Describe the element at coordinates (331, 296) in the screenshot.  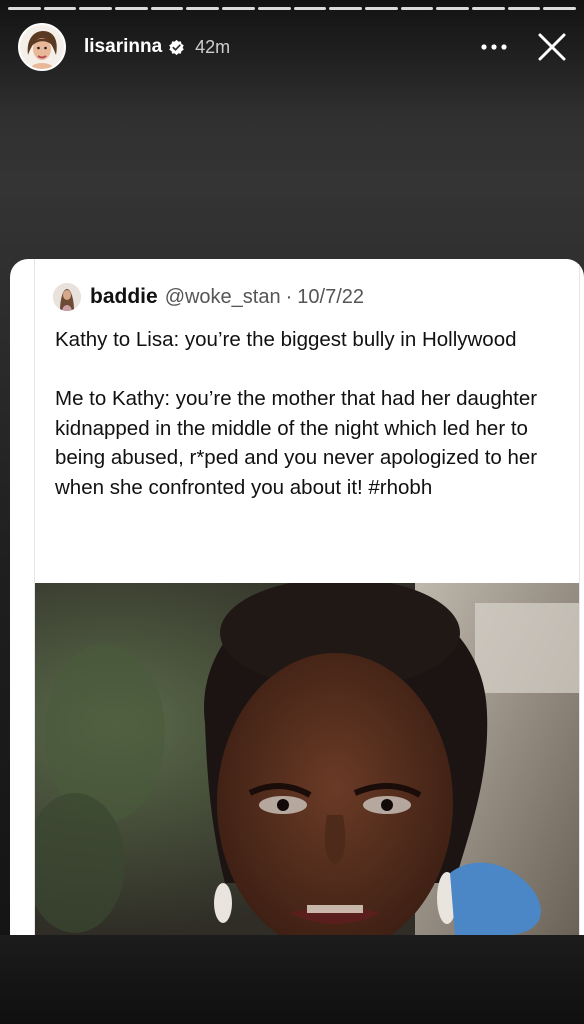
I see `tweet-date: 10/7/22` at that location.